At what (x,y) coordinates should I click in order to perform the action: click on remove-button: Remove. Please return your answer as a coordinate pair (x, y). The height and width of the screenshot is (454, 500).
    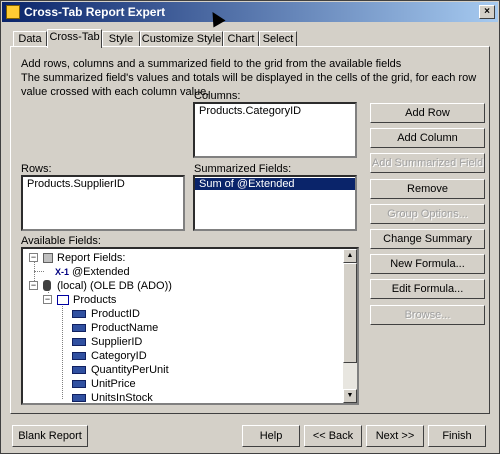
    Looking at the image, I should click on (427, 189).